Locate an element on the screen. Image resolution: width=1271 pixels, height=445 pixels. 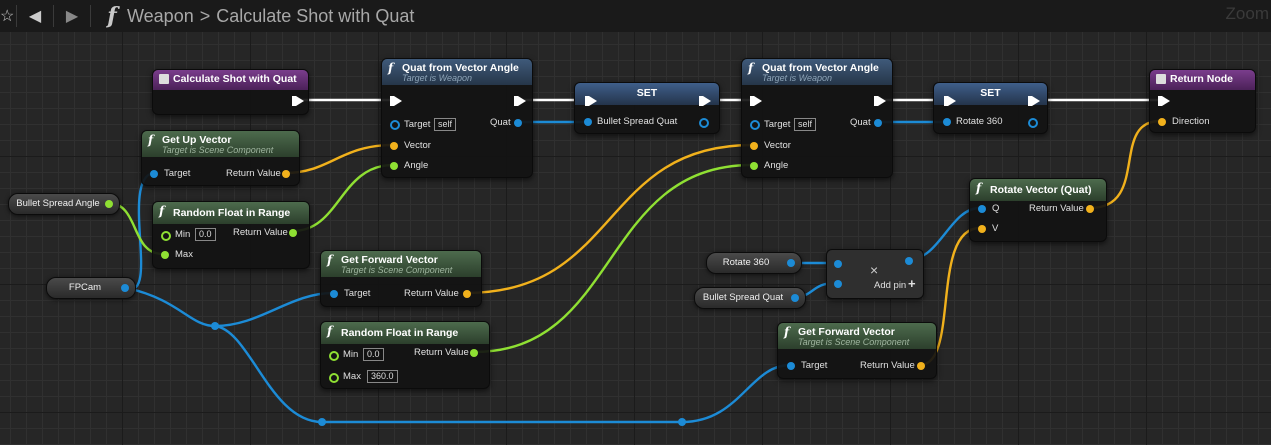
bullet-spread-quat-variable: Bullet Spread Quat is located at coordinates (750, 298).